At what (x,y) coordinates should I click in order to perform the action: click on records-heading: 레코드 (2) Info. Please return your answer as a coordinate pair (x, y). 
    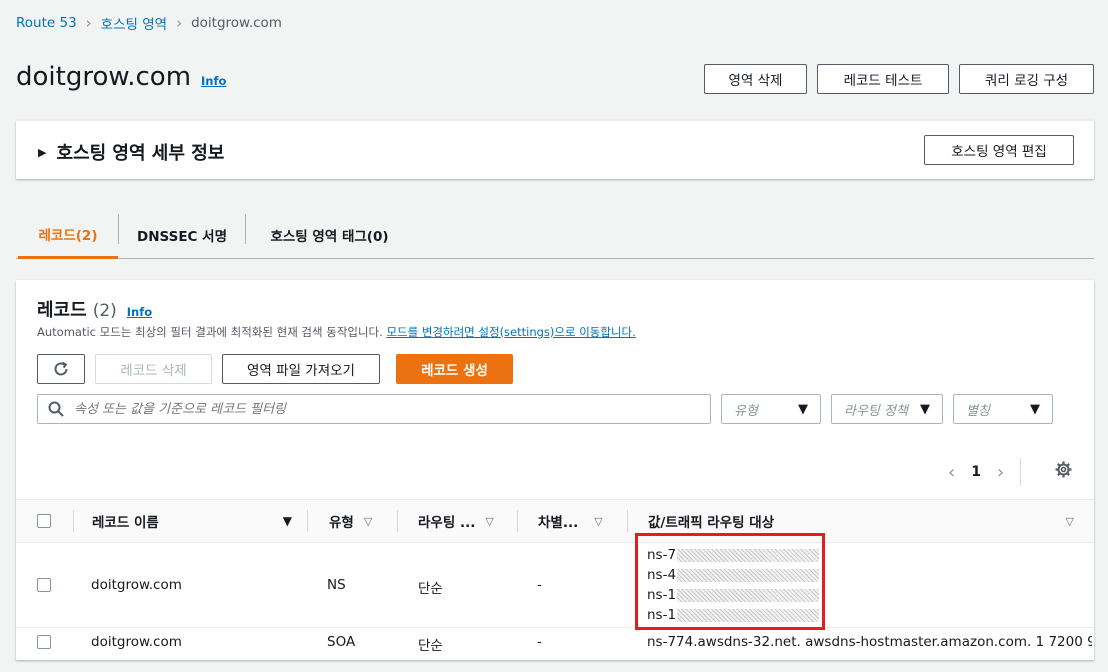
    Looking at the image, I should click on (94, 309).